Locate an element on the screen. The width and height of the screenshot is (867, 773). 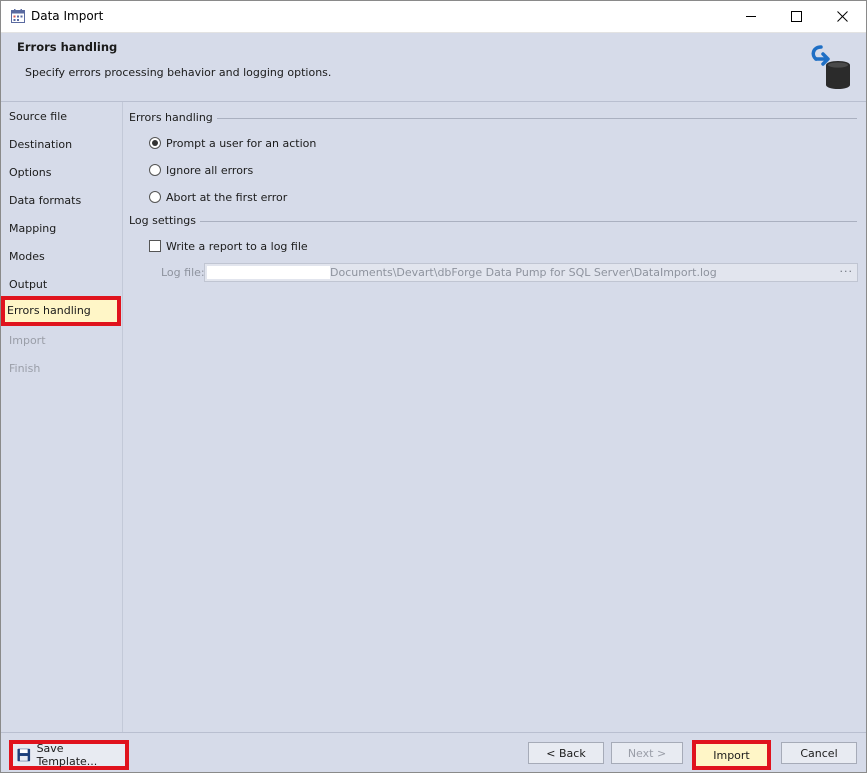
maximize-button is located at coordinates (796, 16).